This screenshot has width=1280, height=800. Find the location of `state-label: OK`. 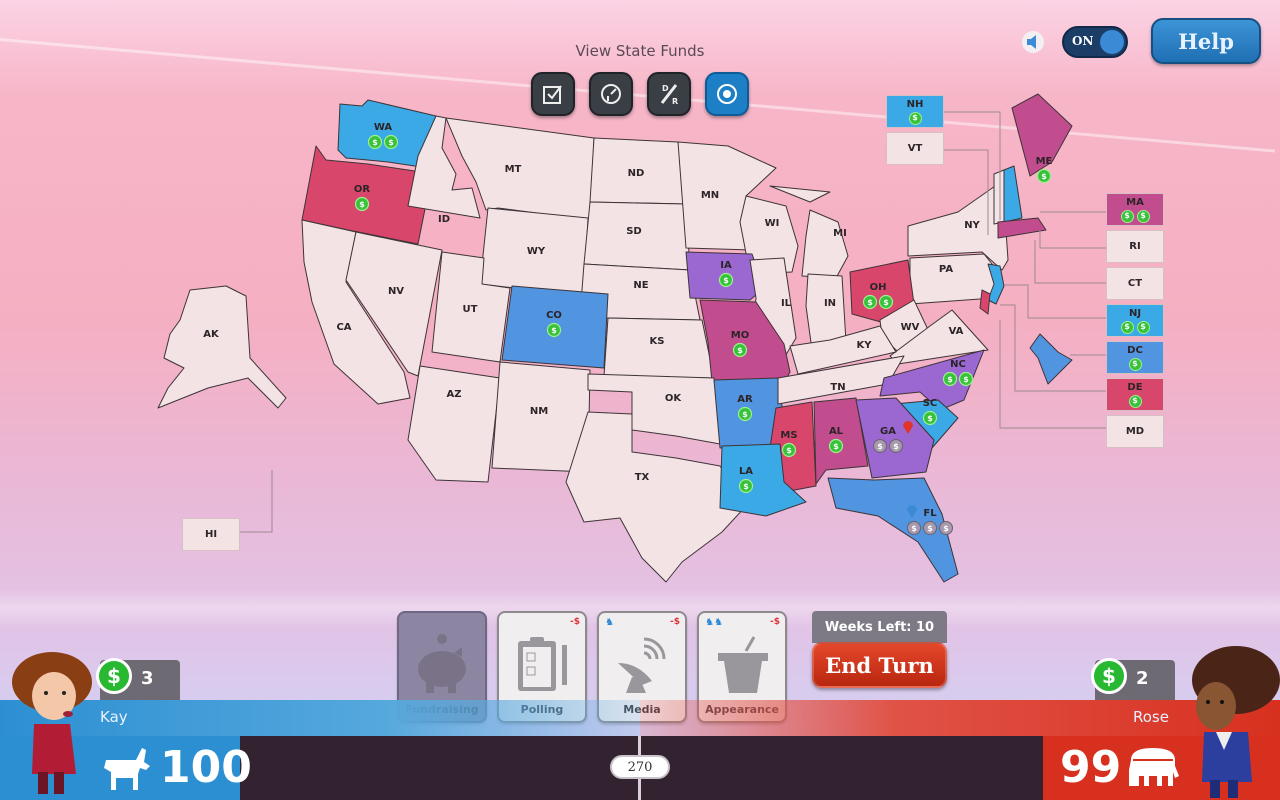

state-label: OK is located at coordinates (674, 398).